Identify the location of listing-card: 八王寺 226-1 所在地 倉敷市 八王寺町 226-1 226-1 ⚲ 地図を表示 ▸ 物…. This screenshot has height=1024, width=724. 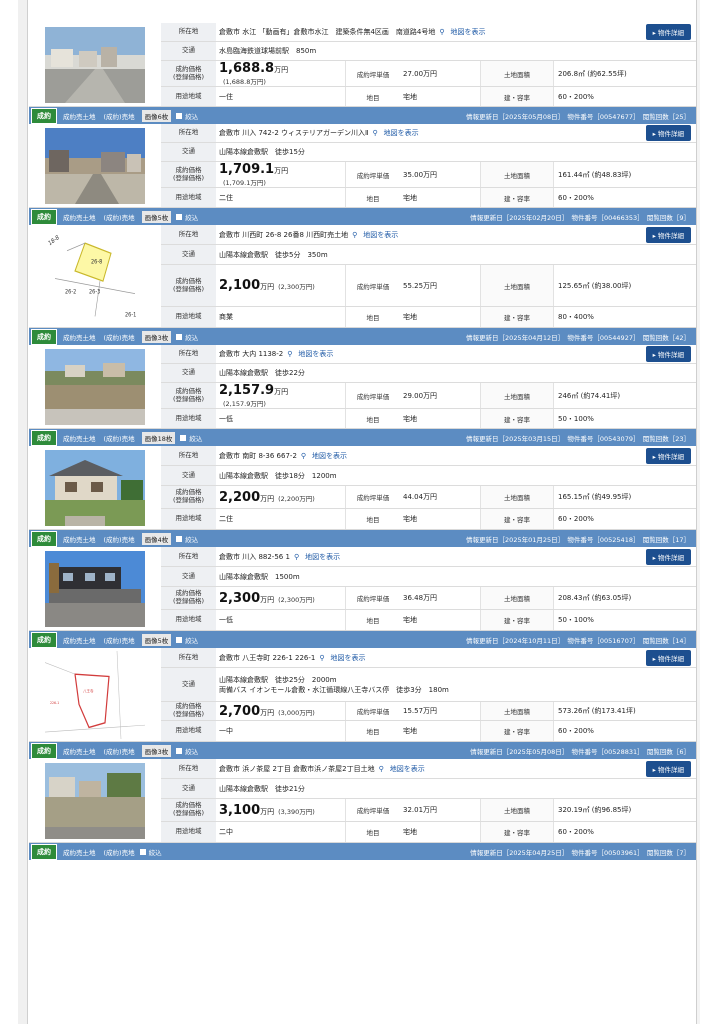
(362, 695).